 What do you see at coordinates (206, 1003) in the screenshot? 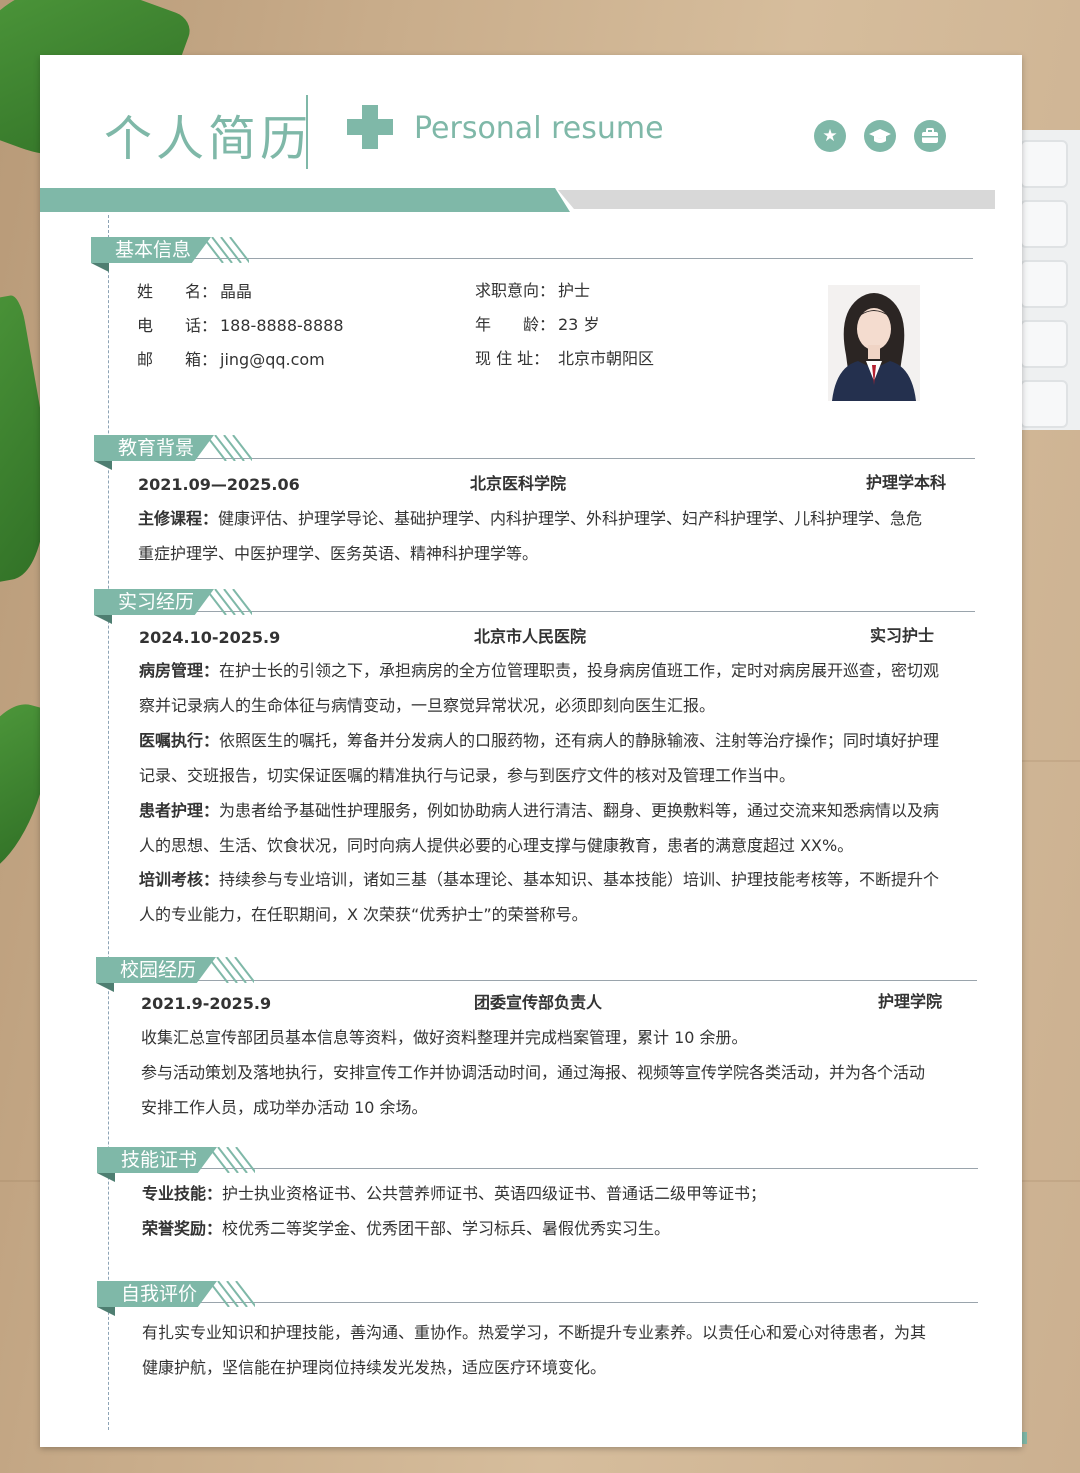
I see `campus-period: 2021.9-2025.9` at bounding box center [206, 1003].